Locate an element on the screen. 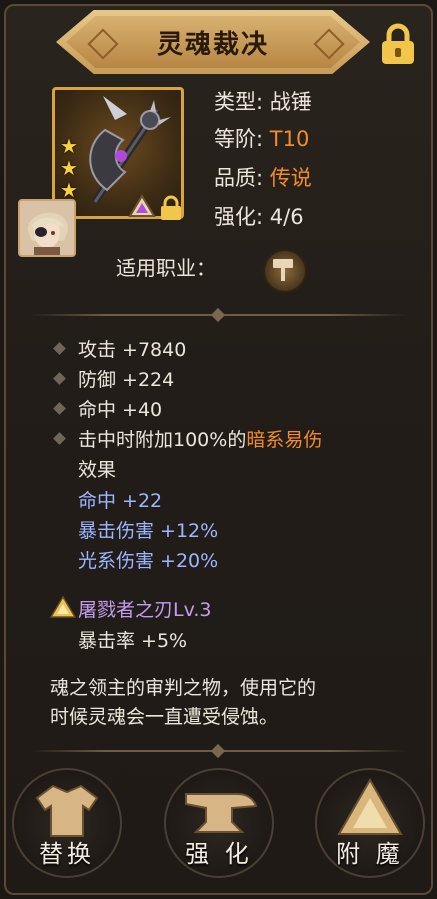  replace-button: 替换 is located at coordinates (67, 827).